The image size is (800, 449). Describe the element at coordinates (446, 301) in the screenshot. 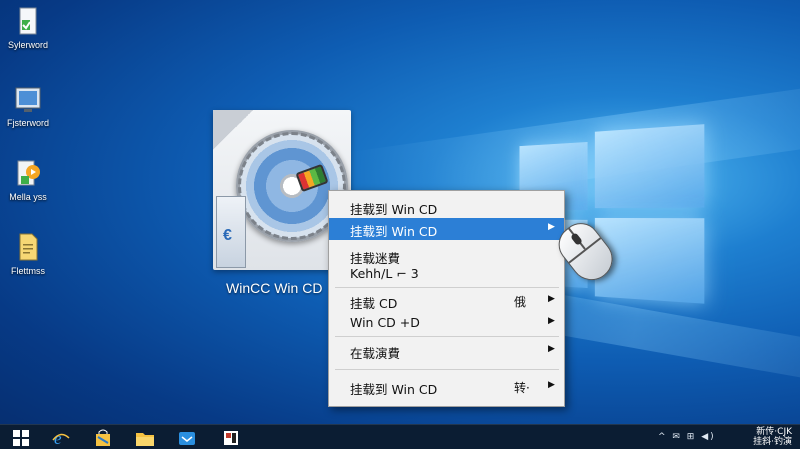

I see `menu-item-mount-cd: 挂载 CD 俄 ▶` at that location.